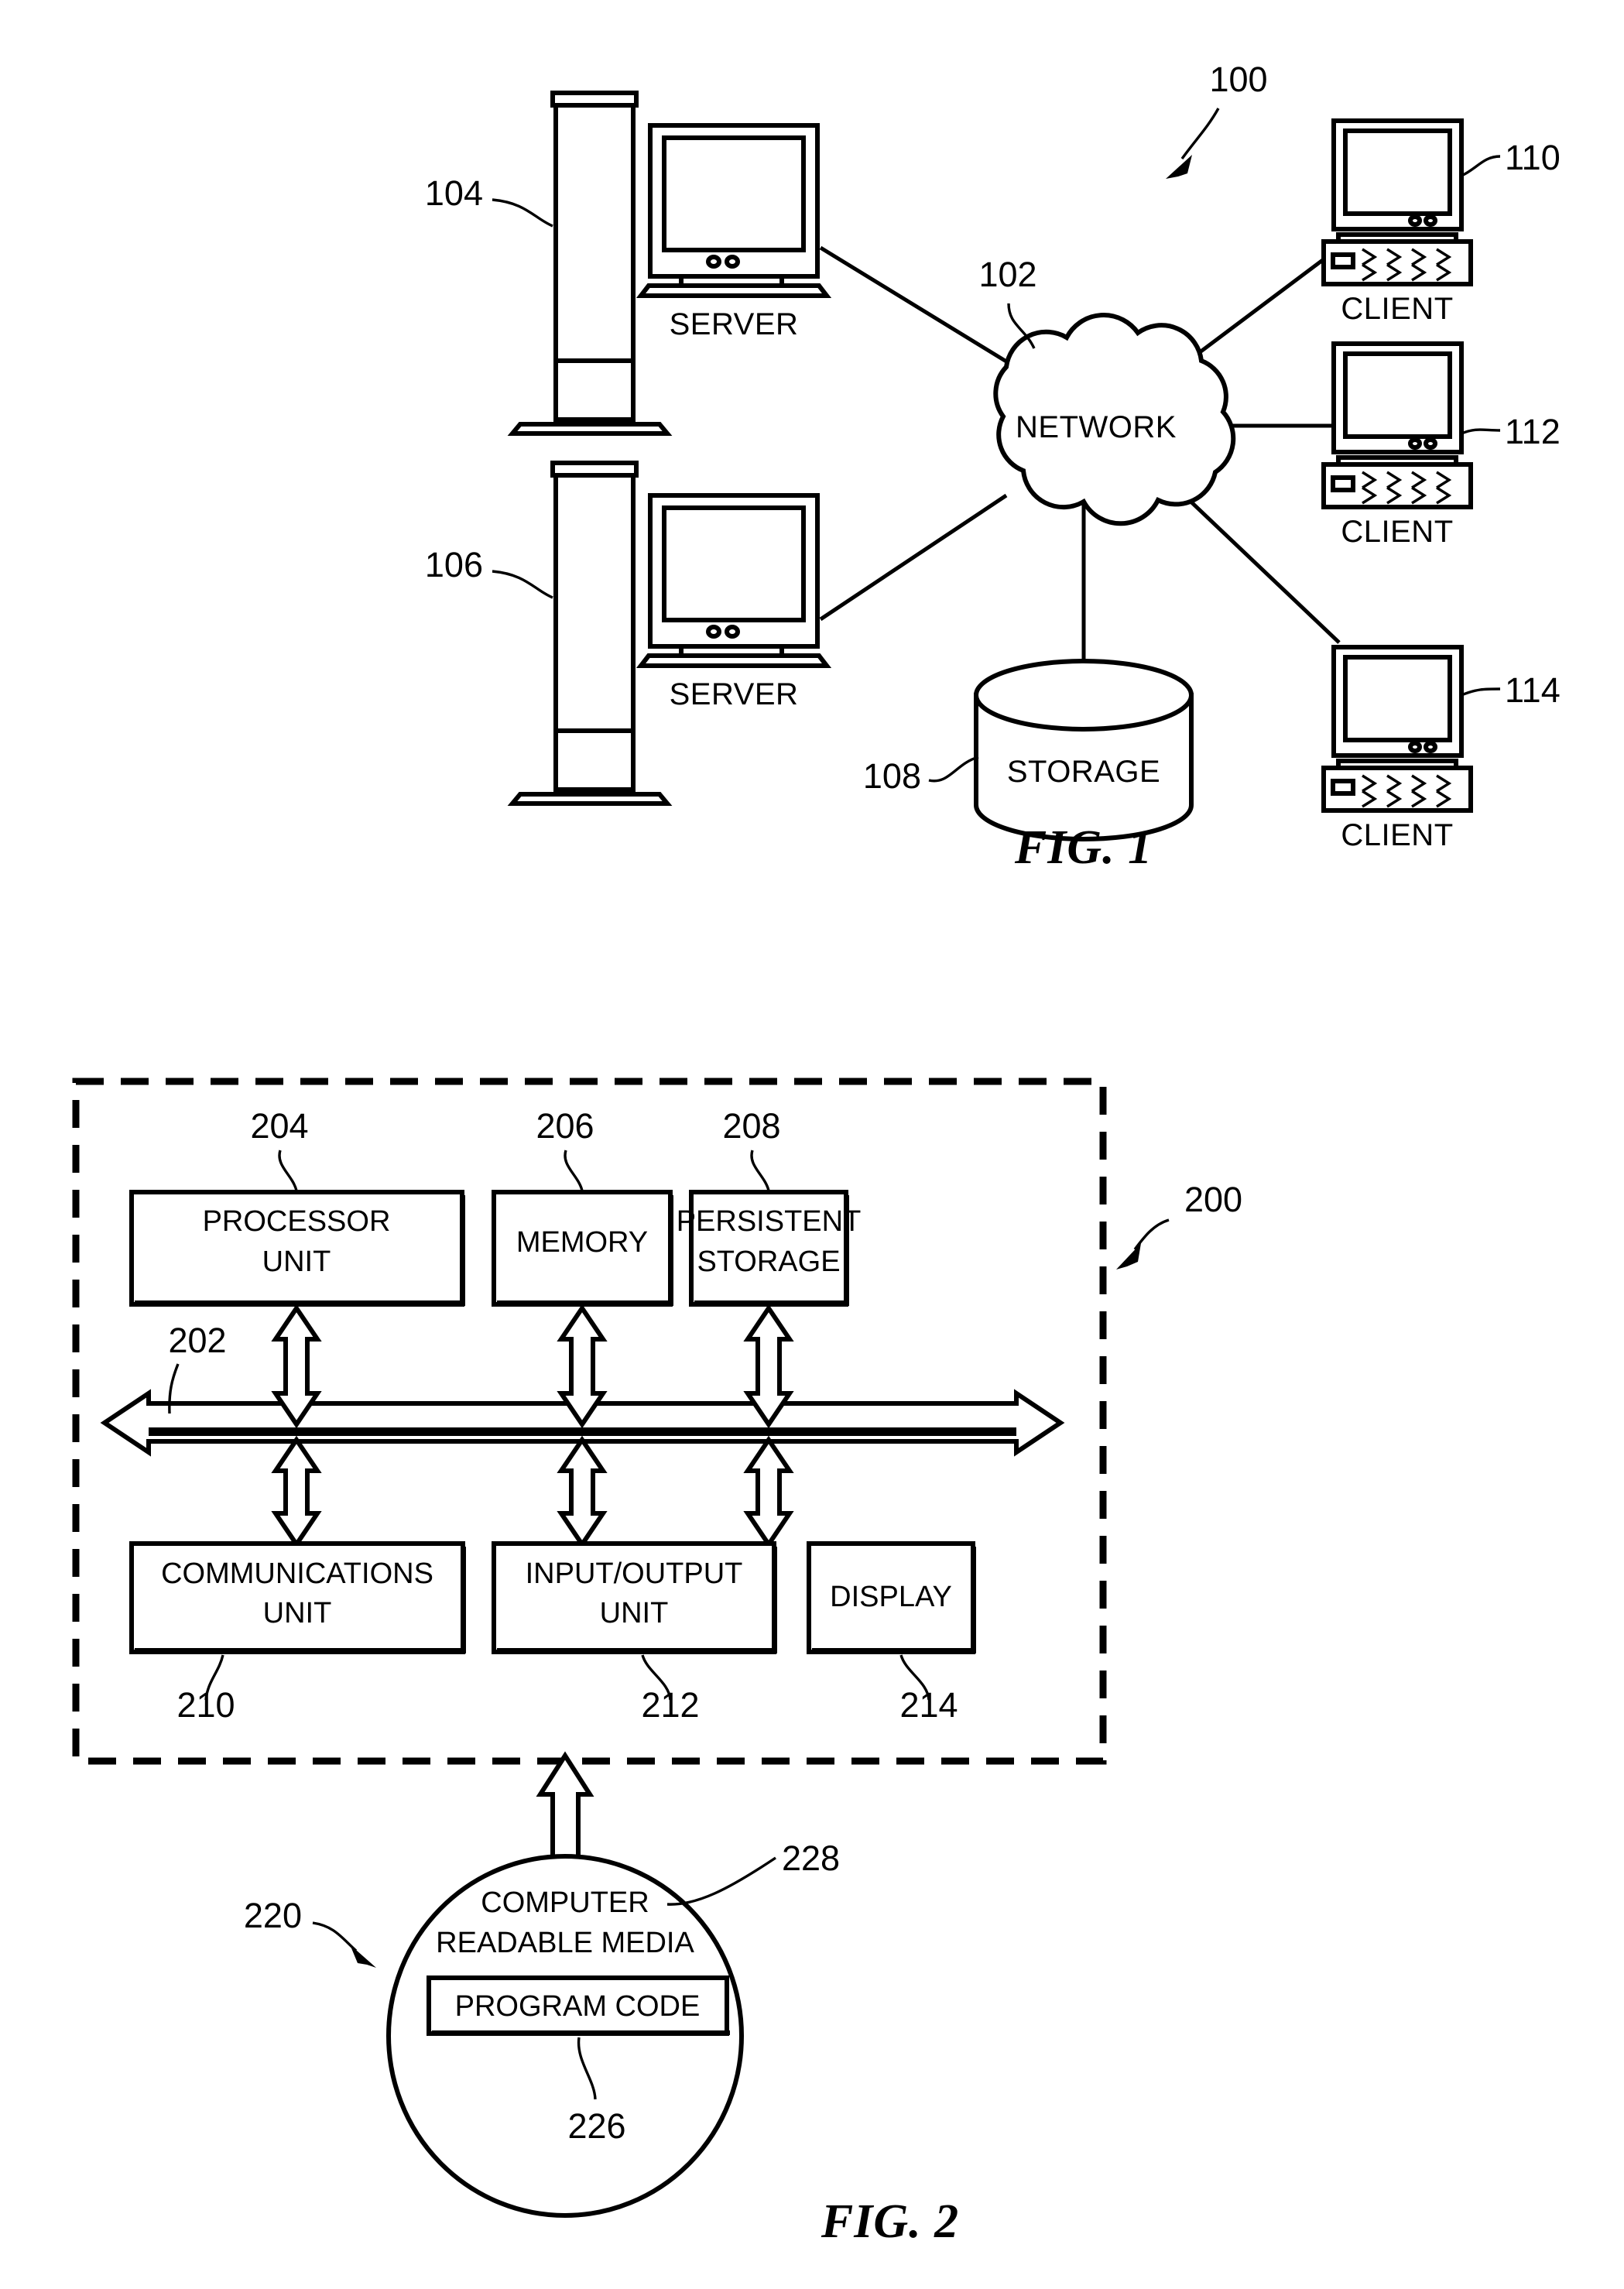 The image size is (1624, 2289). I want to click on block-program-code-label: PROGRAM CODE, so click(578, 2006).